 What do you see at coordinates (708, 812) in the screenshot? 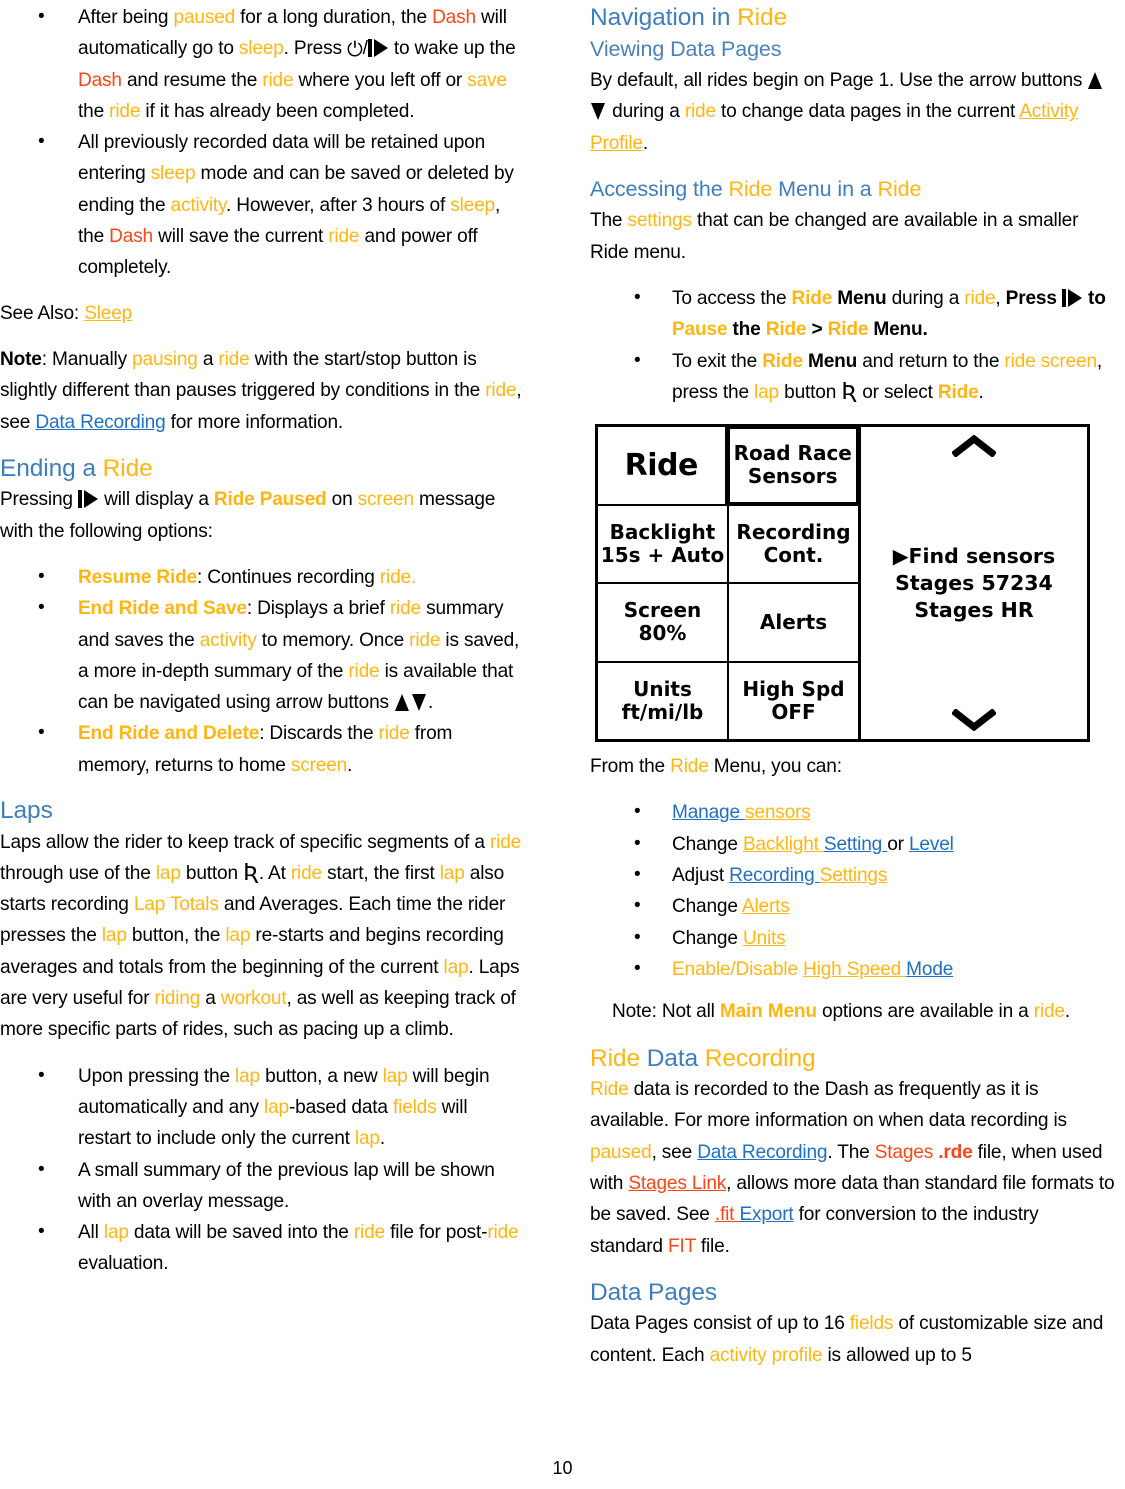
I see `hyperlink: Manage` at bounding box center [708, 812].